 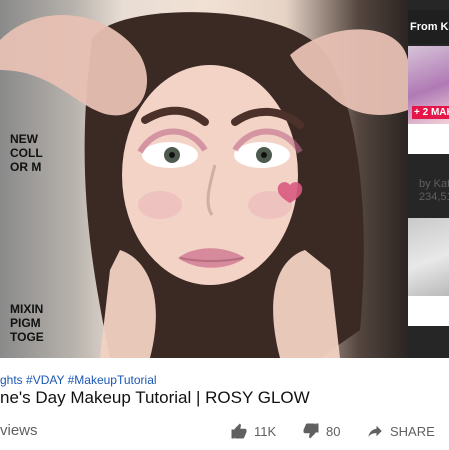 I want to click on recommended-thumbnail: + 2 MAKE, so click(x=428, y=85).